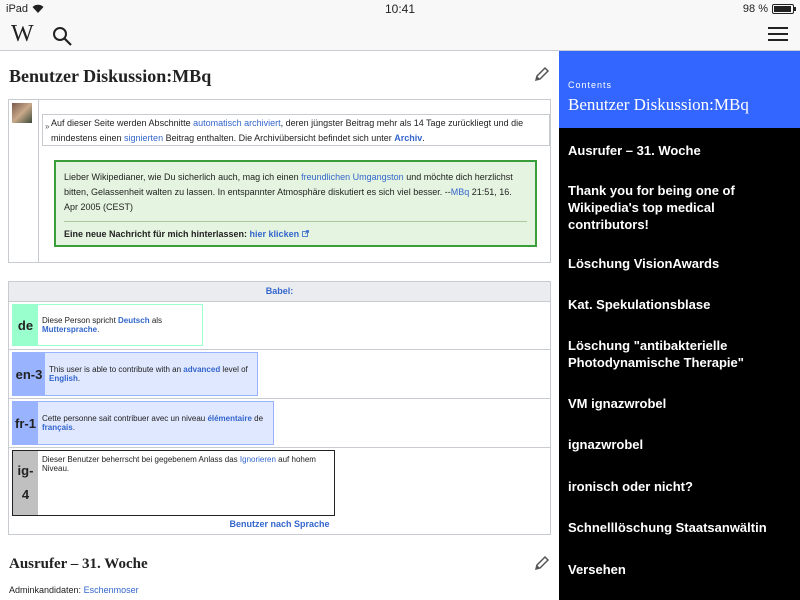  Describe the element at coordinates (679, 89) in the screenshot. I see `toc-header: Contents Benutzer Diskussion:MBq` at that location.